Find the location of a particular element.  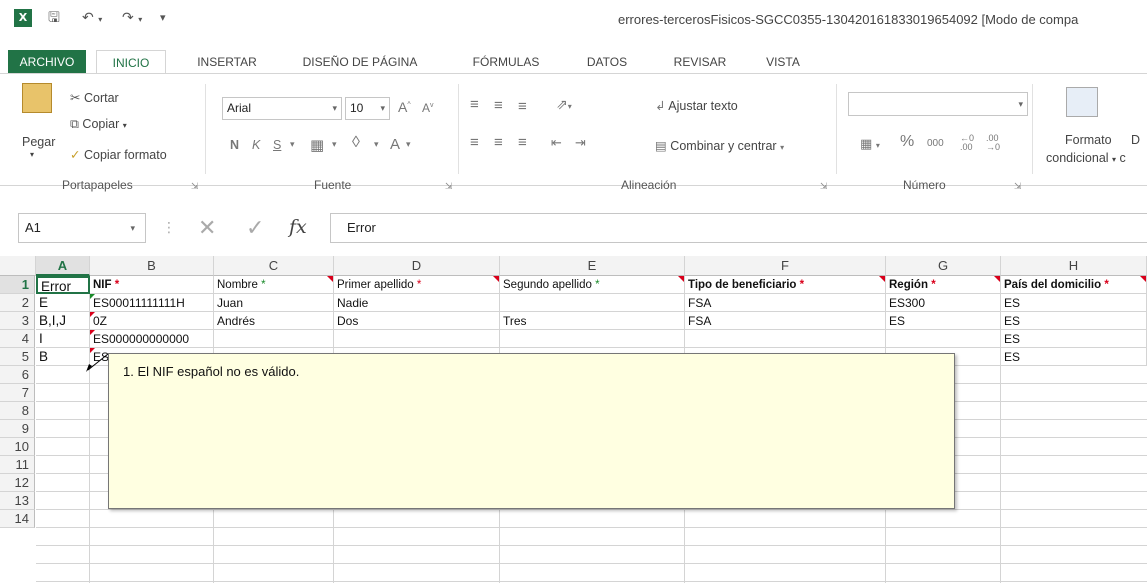

row-header: 2 is located at coordinates (17, 303).